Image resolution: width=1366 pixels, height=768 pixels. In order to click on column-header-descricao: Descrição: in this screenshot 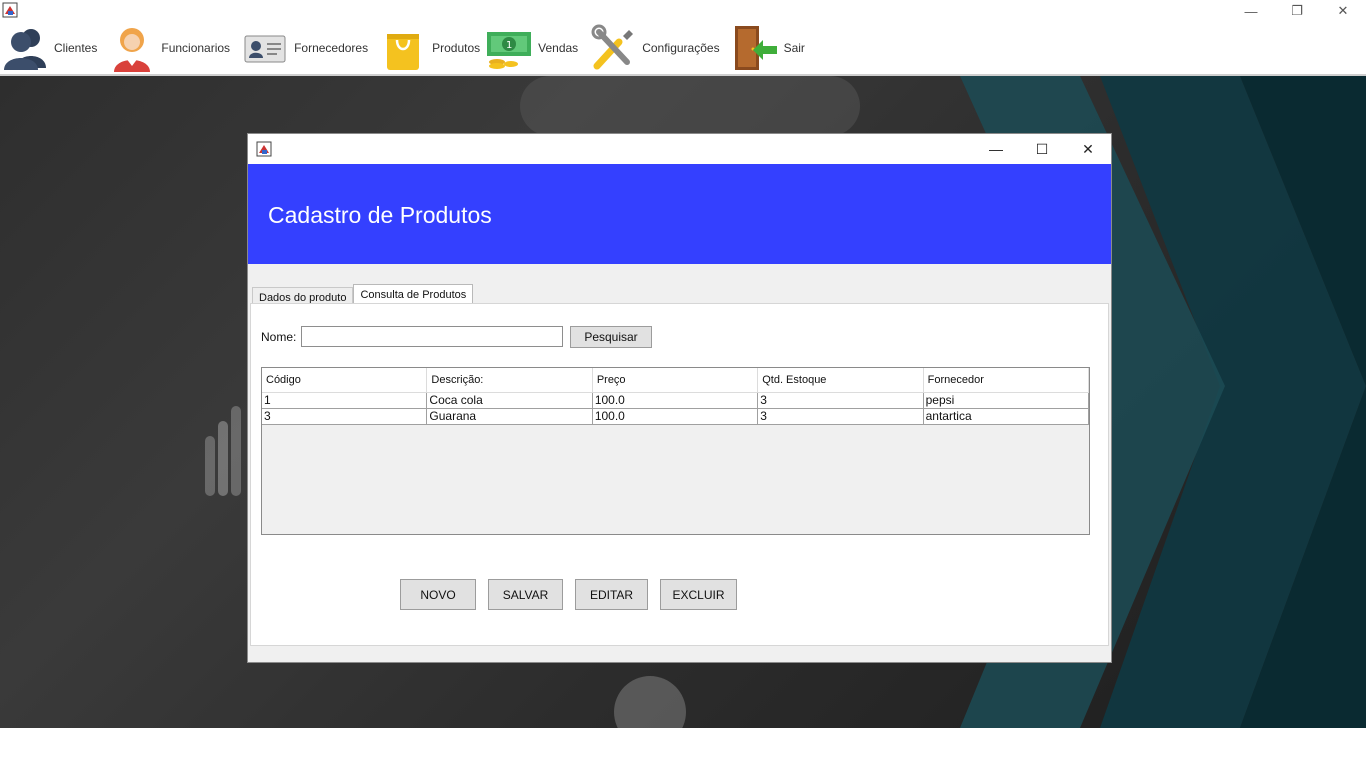, I will do `click(510, 380)`.